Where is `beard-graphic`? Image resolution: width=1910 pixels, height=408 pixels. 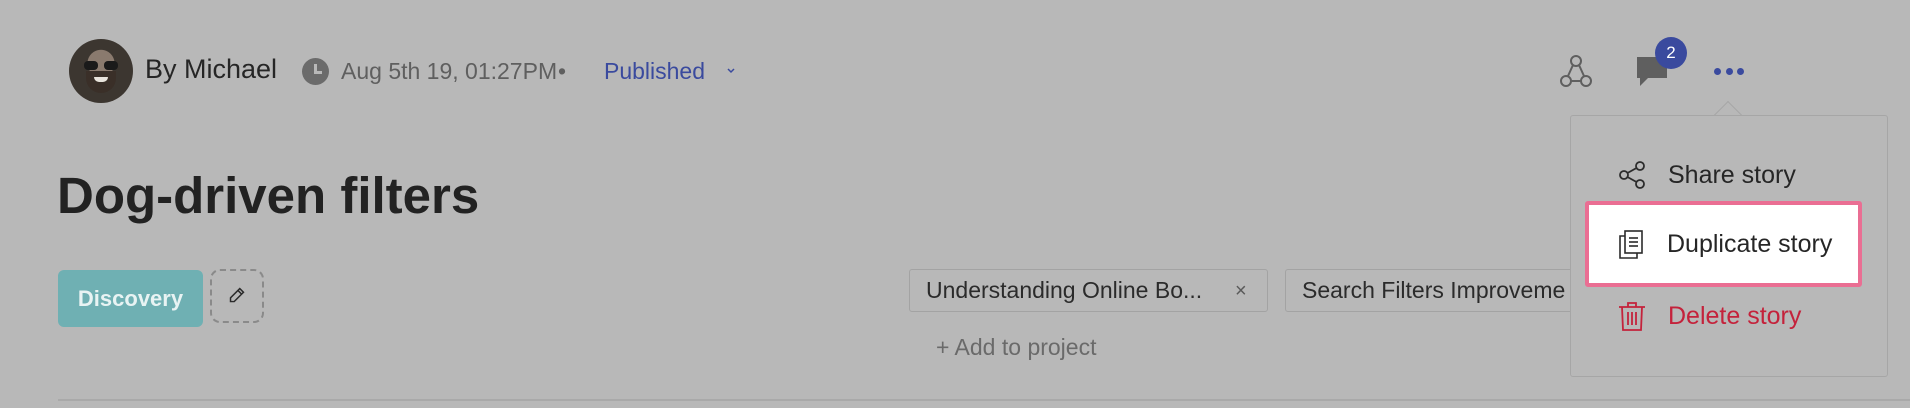
beard-graphic is located at coordinates (101, 82).